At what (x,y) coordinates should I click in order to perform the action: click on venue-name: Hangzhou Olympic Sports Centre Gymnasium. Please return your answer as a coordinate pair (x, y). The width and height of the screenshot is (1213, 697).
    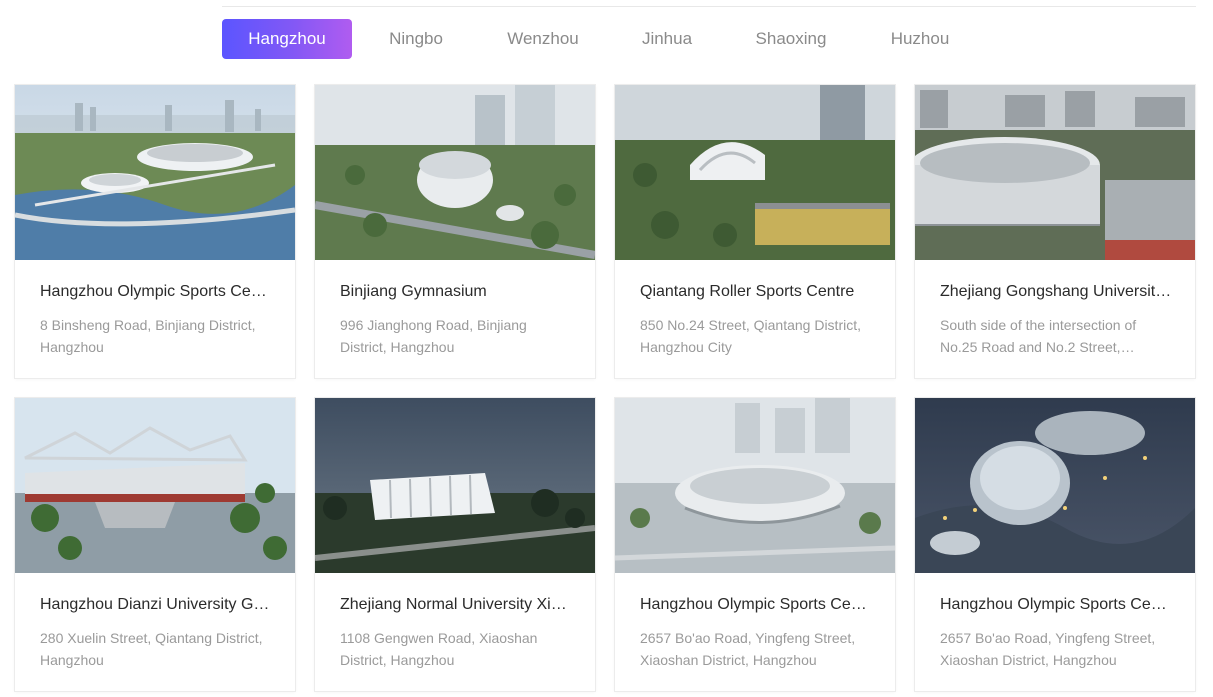
    Looking at the image, I should click on (756, 604).